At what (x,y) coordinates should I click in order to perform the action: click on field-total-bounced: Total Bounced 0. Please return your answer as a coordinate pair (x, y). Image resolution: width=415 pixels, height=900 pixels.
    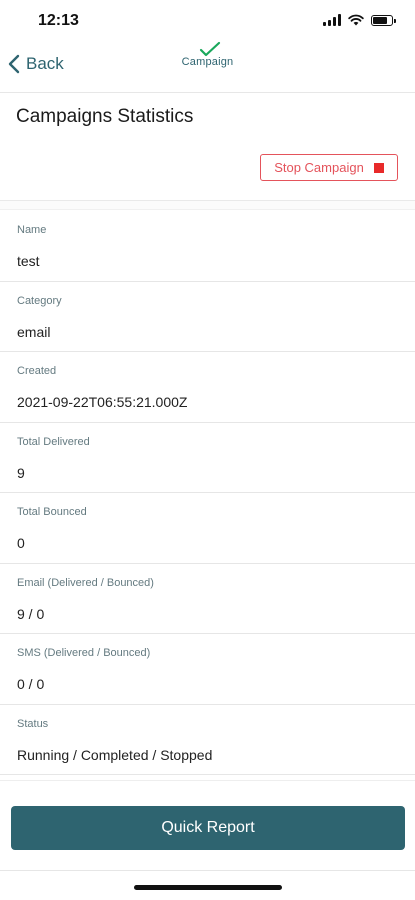
    Looking at the image, I should click on (207, 528).